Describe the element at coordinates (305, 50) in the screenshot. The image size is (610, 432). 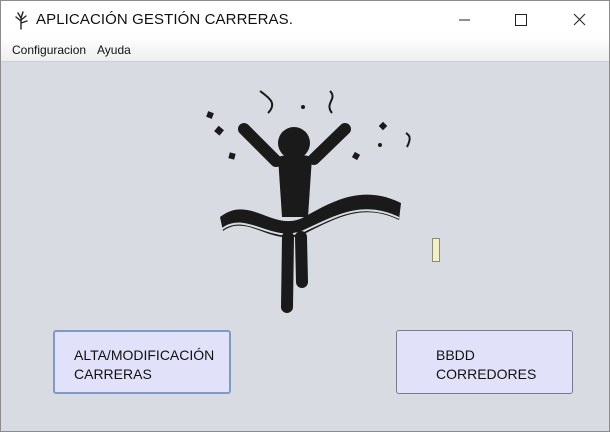
I see `menu-bar: Configuracion Ayuda` at that location.